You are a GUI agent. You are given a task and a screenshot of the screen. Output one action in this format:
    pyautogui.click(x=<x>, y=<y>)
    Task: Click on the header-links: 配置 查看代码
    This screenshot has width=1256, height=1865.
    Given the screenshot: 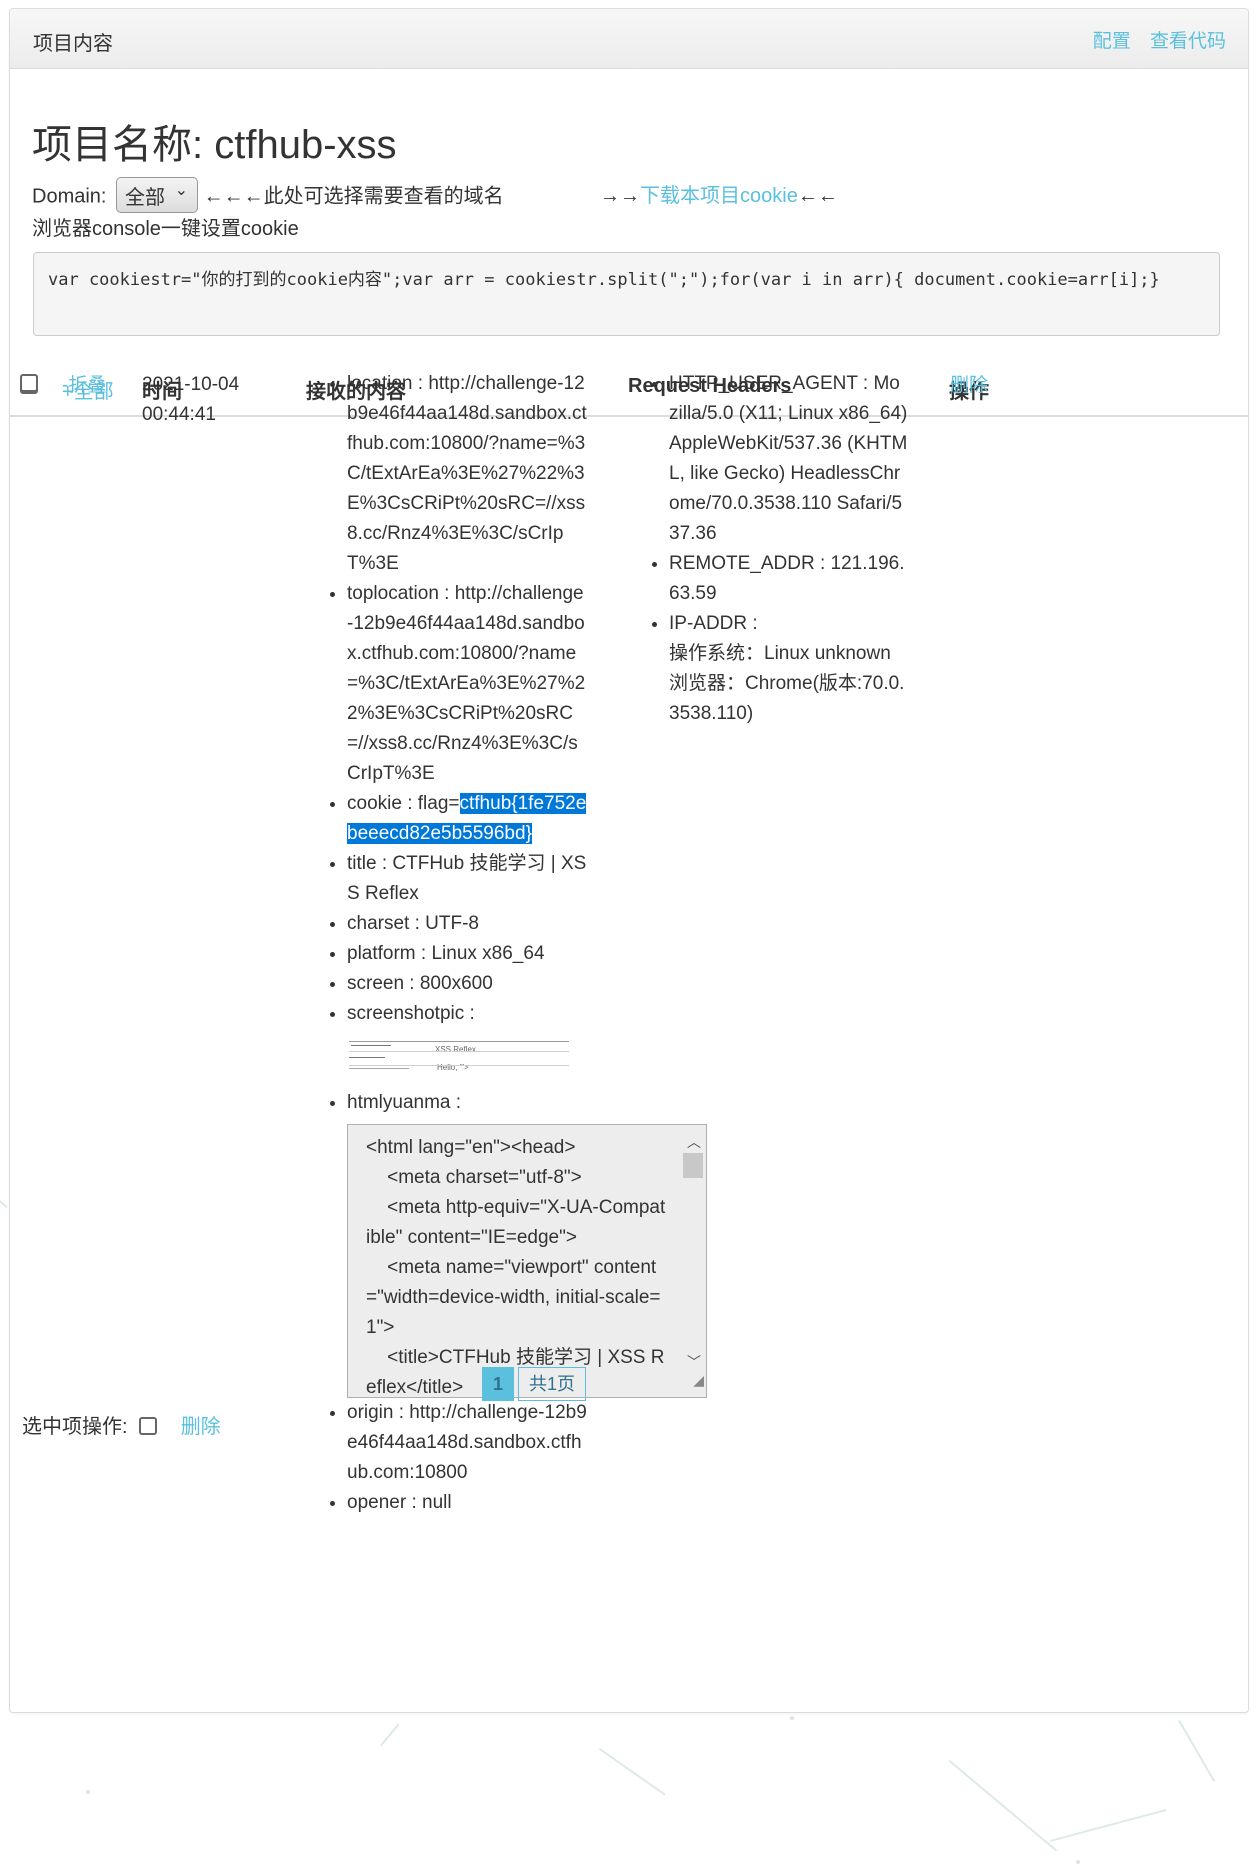 What is the action you would take?
    pyautogui.click(x=1152, y=39)
    